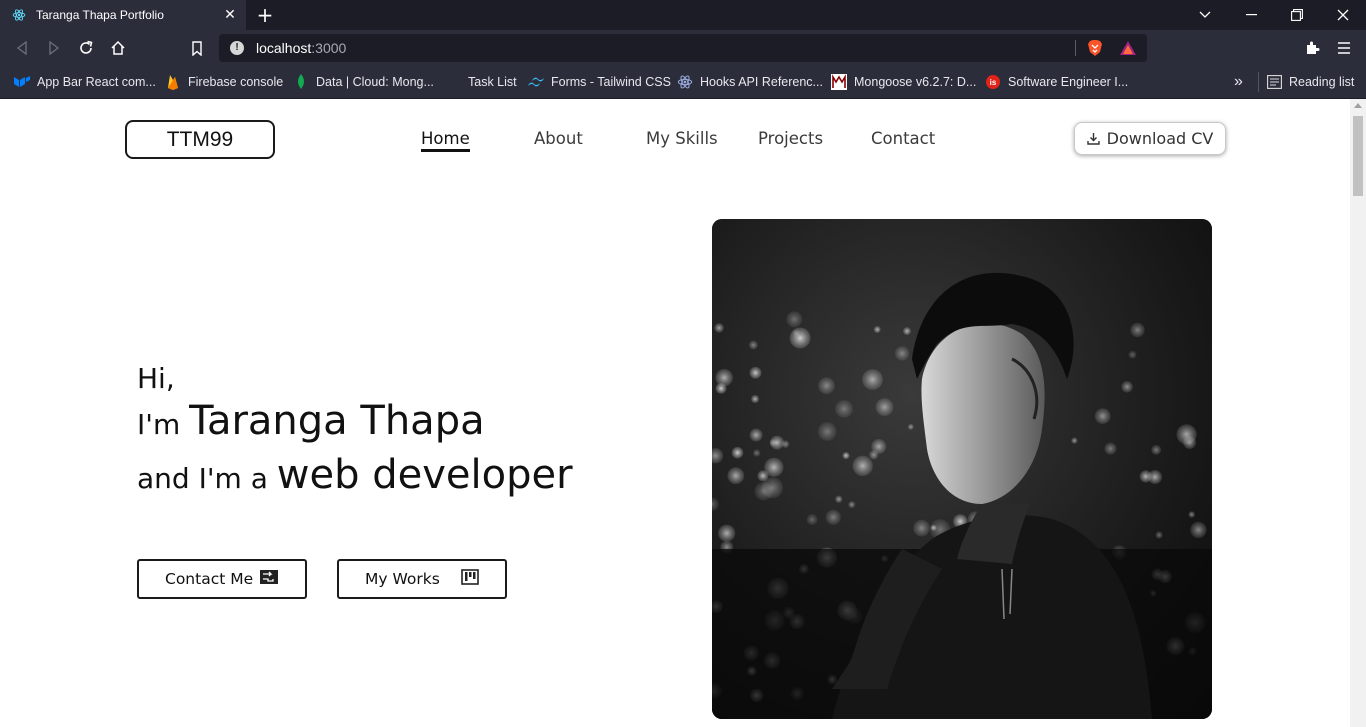 This screenshot has width=1366, height=727. I want to click on brave-rewards-icon, so click(1128, 50).